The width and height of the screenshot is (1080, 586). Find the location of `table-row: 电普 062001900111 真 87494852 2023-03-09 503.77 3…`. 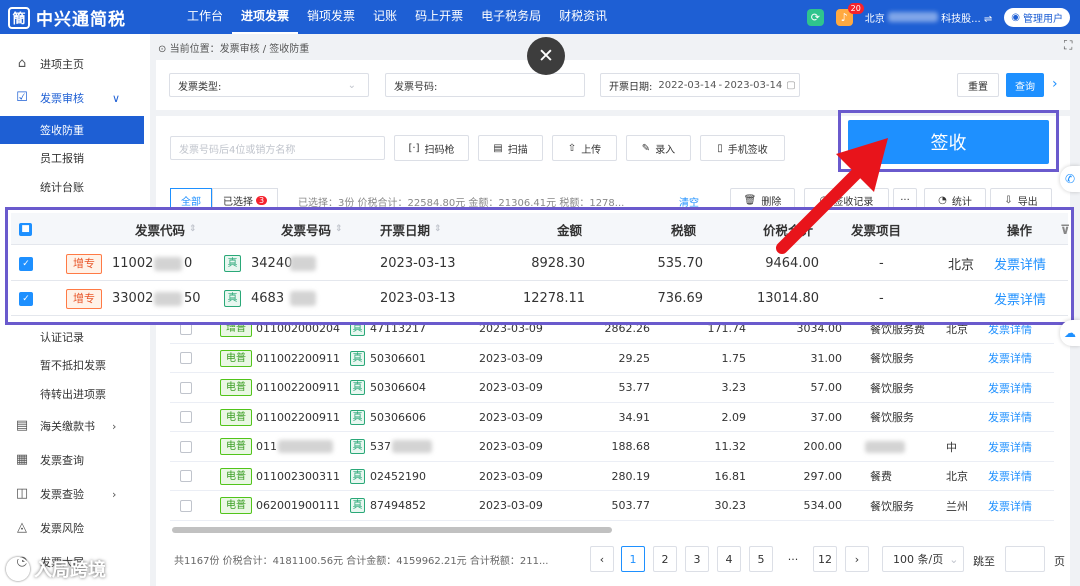

table-row: 电普 062001900111 真 87494852 2023-03-09 503.77 3… is located at coordinates (612, 506).